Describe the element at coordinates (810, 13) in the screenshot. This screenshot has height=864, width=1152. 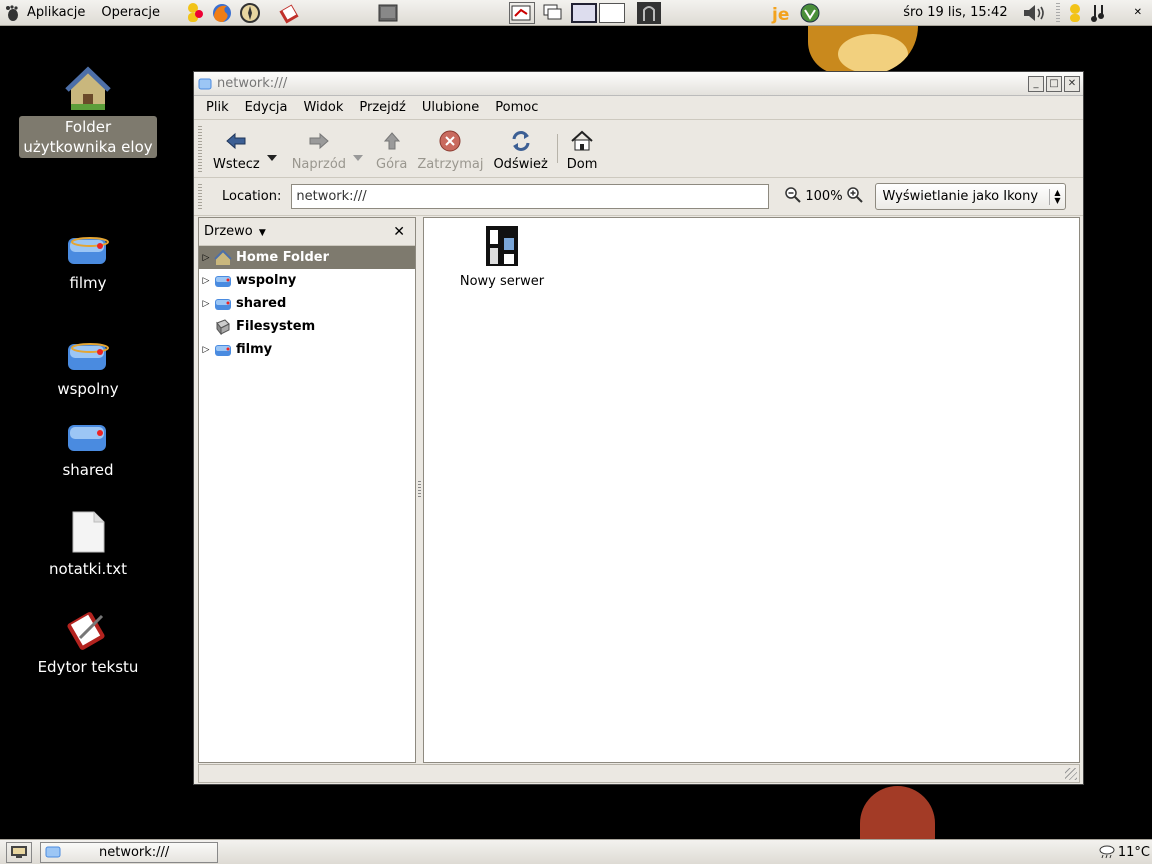
I see `antivirus-icon` at that location.